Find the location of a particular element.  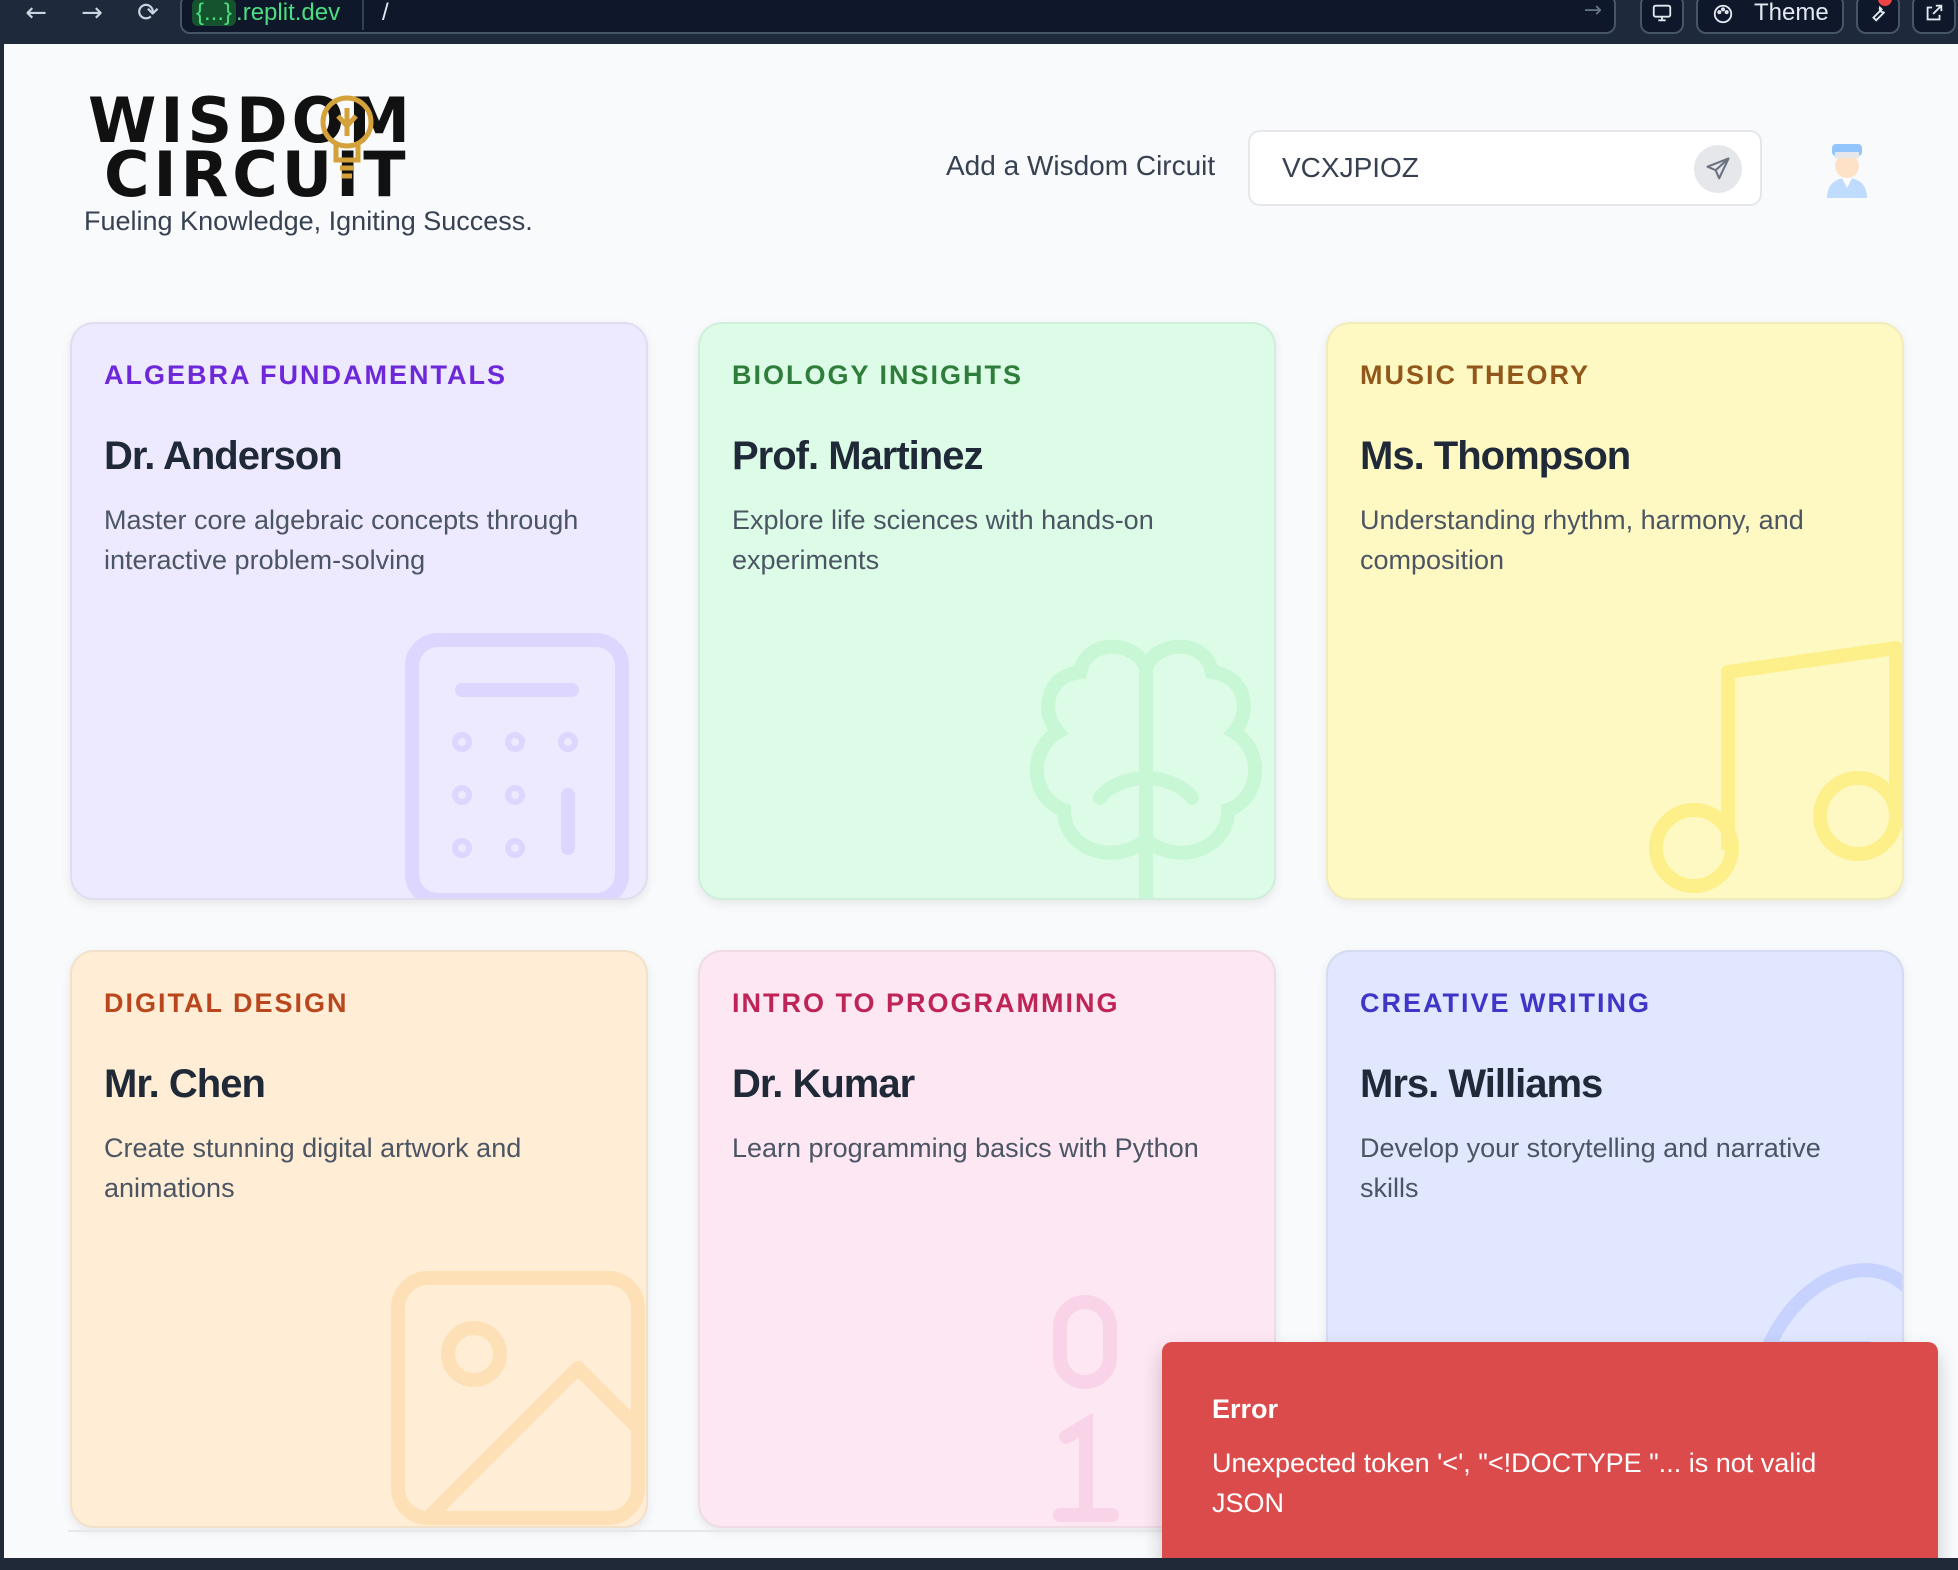

url-host-braces: {...} is located at coordinates (214, 13).